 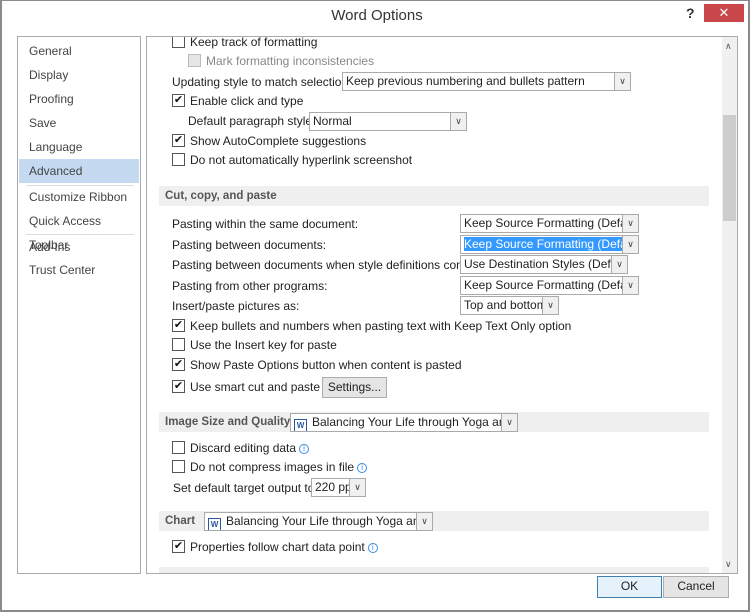 What do you see at coordinates (249, 245) in the screenshot?
I see `paste-between-label: Pasting between documents:` at bounding box center [249, 245].